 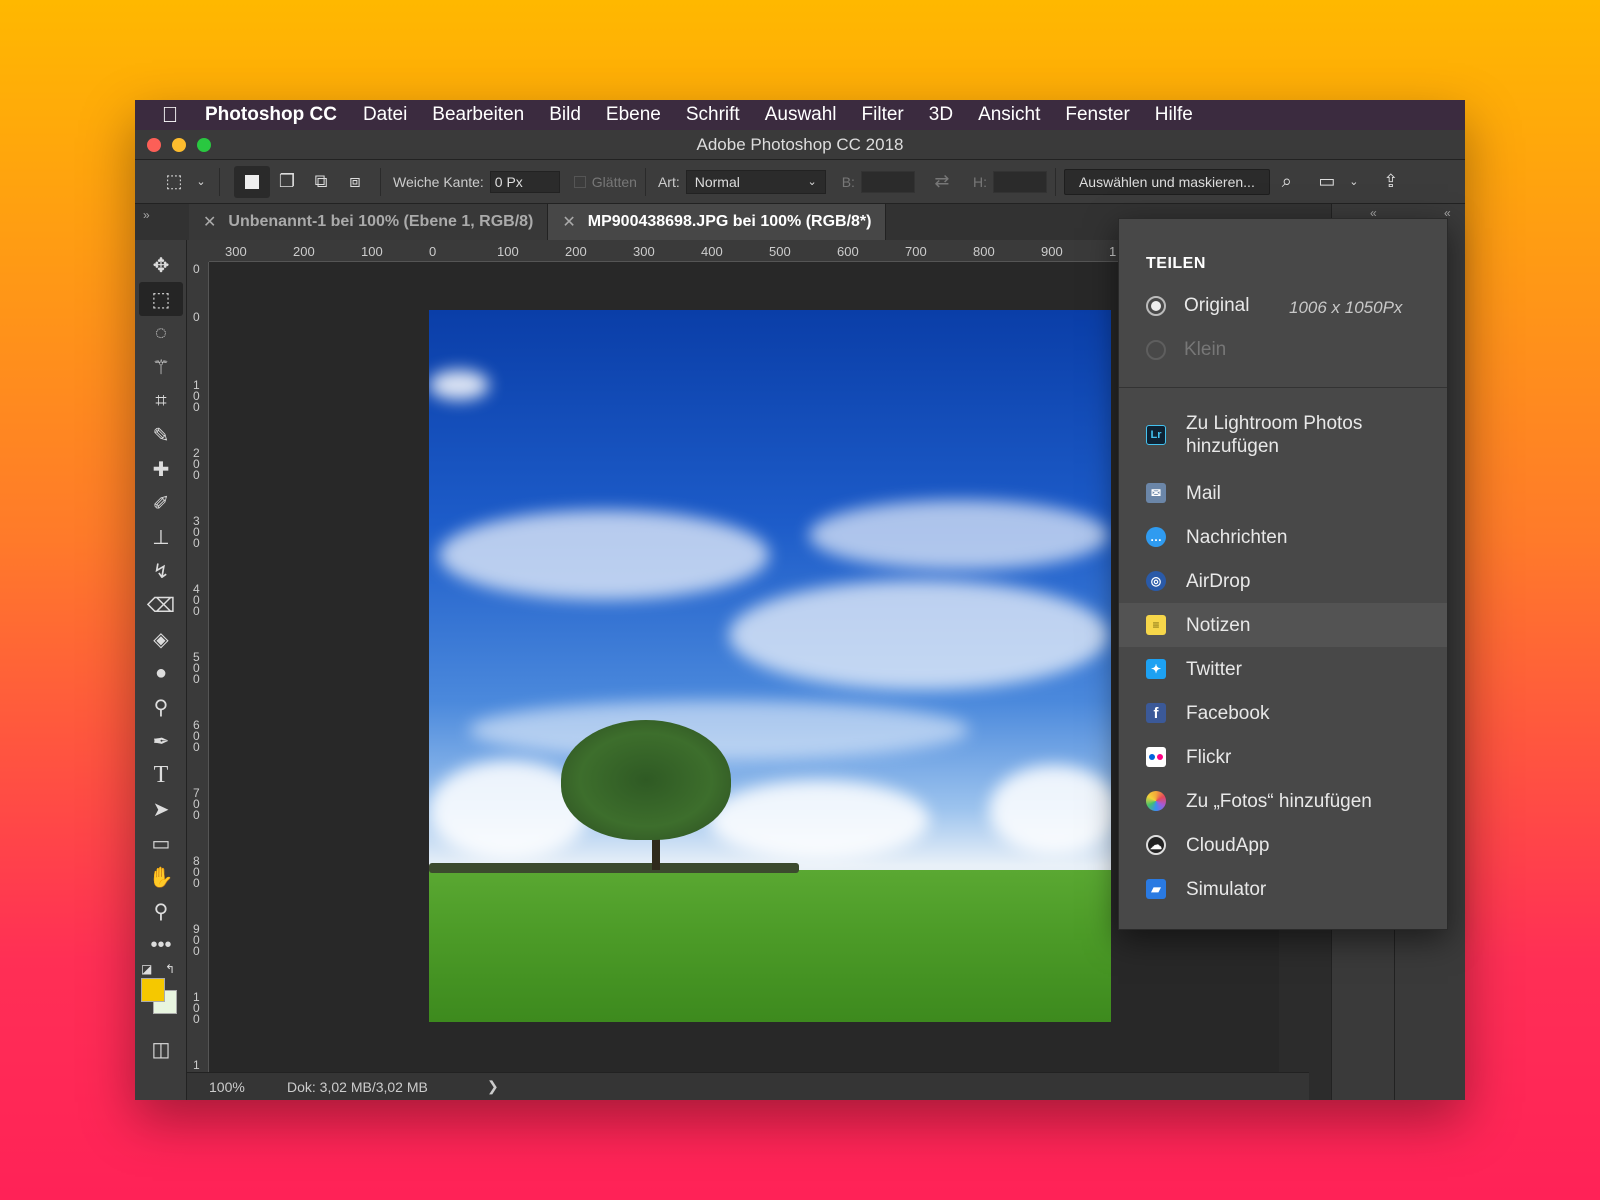 I want to click on color-swatches: ◪ ↰, so click(x=160, y=997).